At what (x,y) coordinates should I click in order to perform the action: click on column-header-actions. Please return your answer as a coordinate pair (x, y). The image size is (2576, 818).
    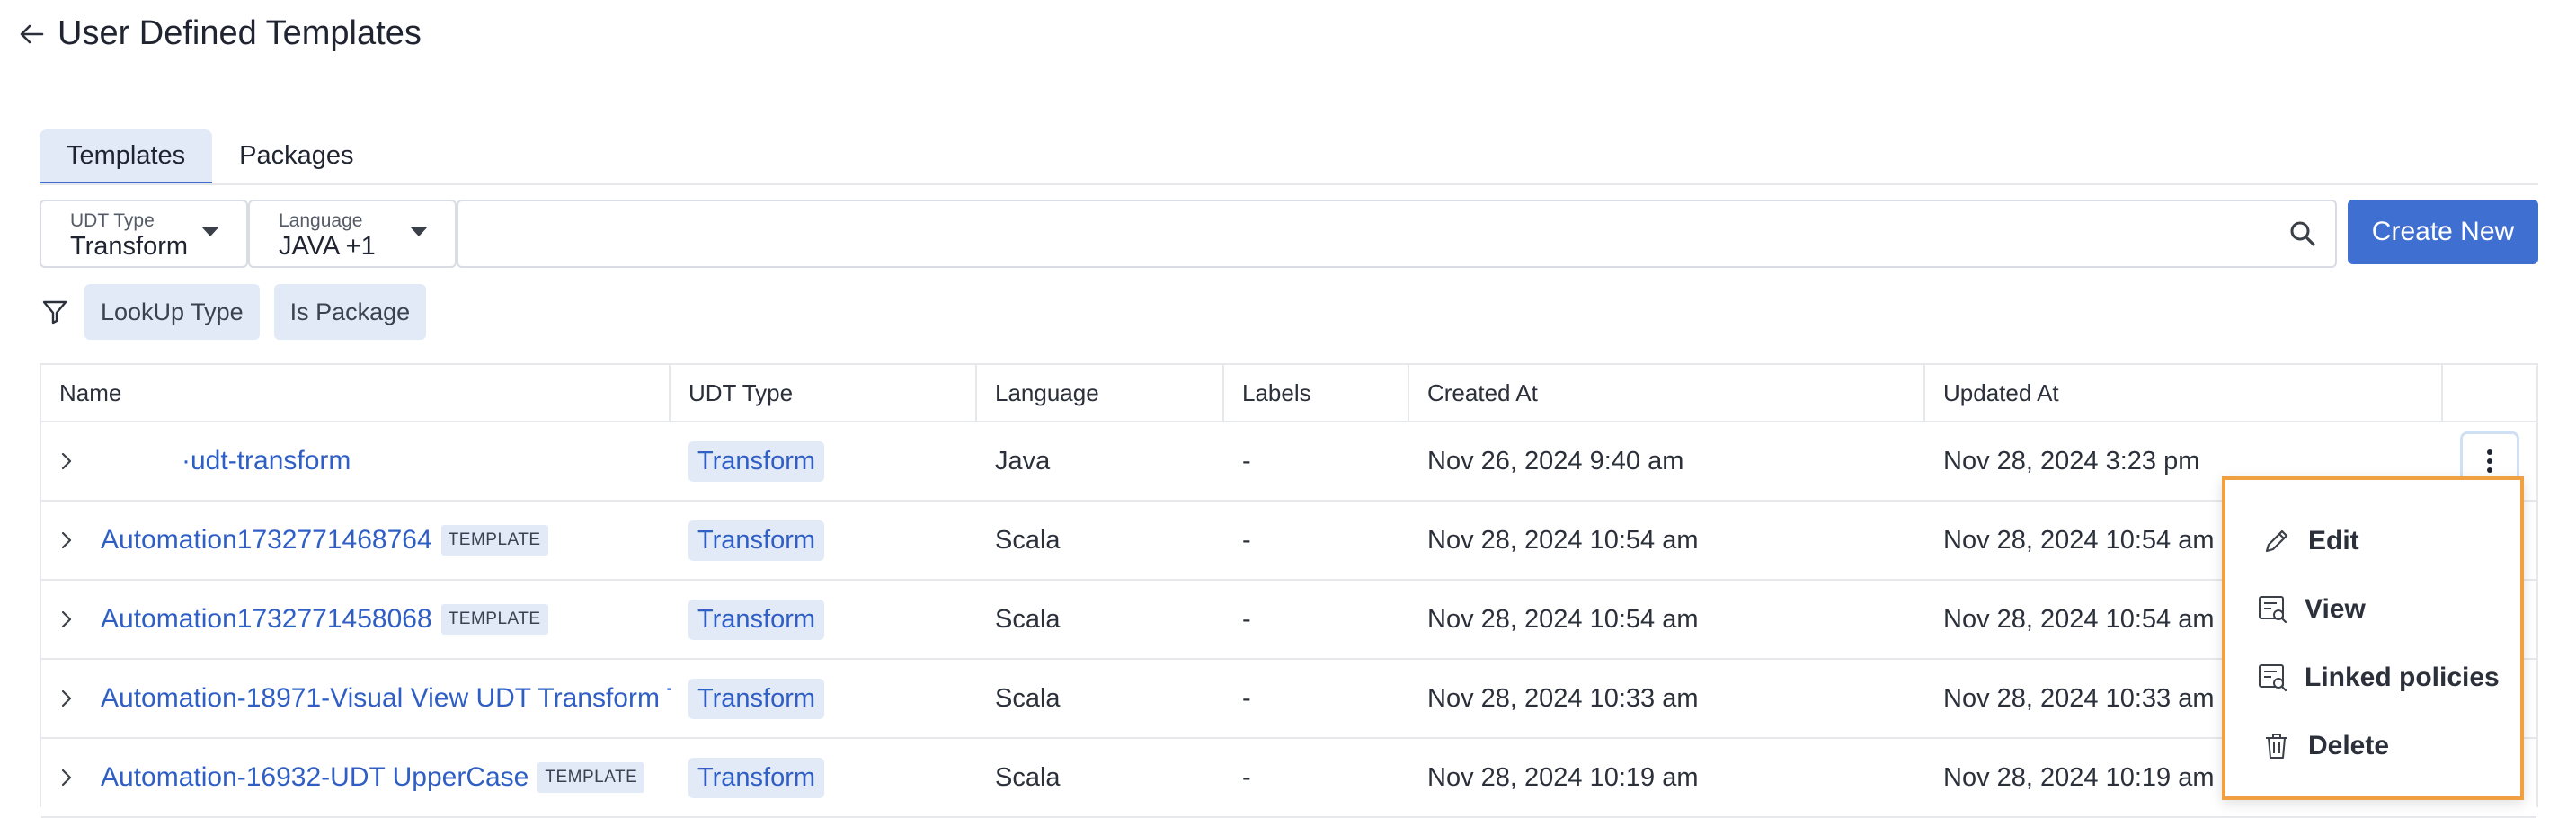
    Looking at the image, I should click on (2489, 393).